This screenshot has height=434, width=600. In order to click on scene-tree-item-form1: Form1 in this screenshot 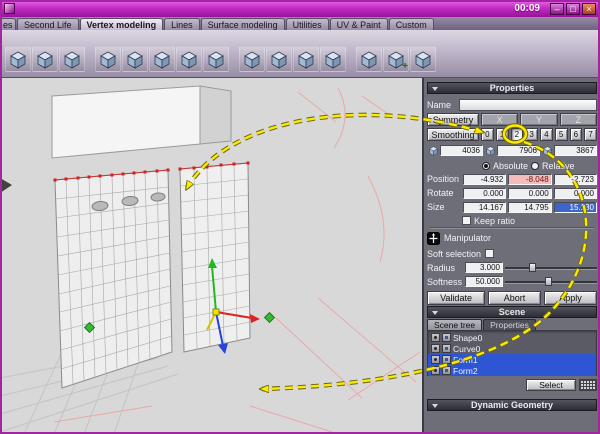, I will do `click(512, 359)`.